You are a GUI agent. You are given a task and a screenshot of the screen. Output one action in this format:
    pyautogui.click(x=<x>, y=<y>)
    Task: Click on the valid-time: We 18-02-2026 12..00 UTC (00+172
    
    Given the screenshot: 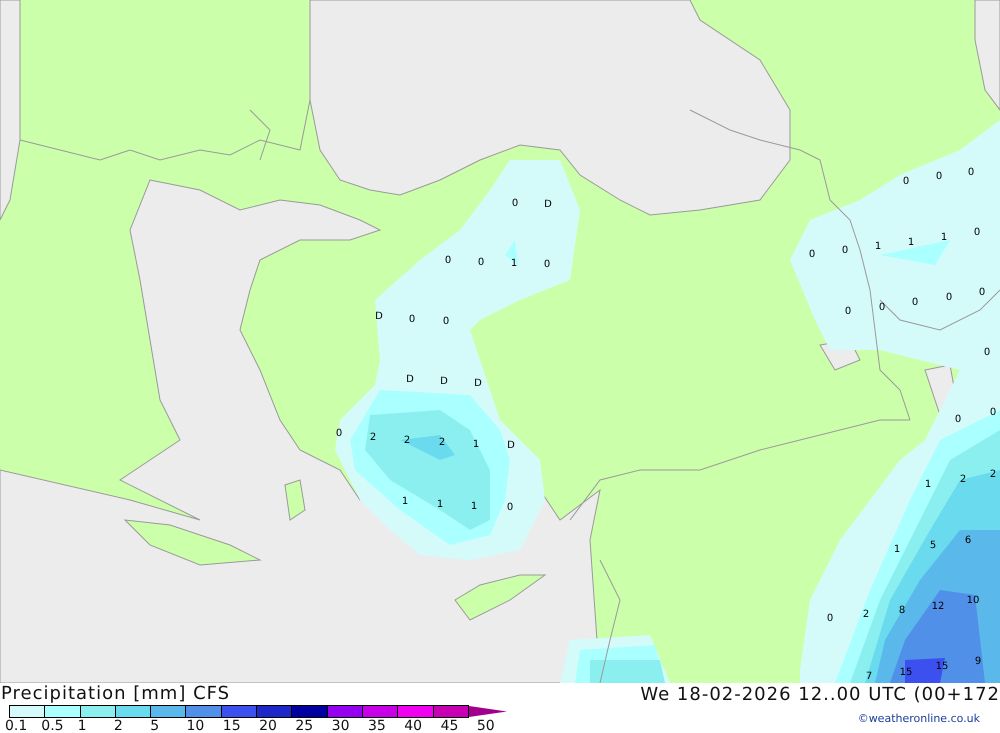 What is the action you would take?
    pyautogui.click(x=820, y=695)
    